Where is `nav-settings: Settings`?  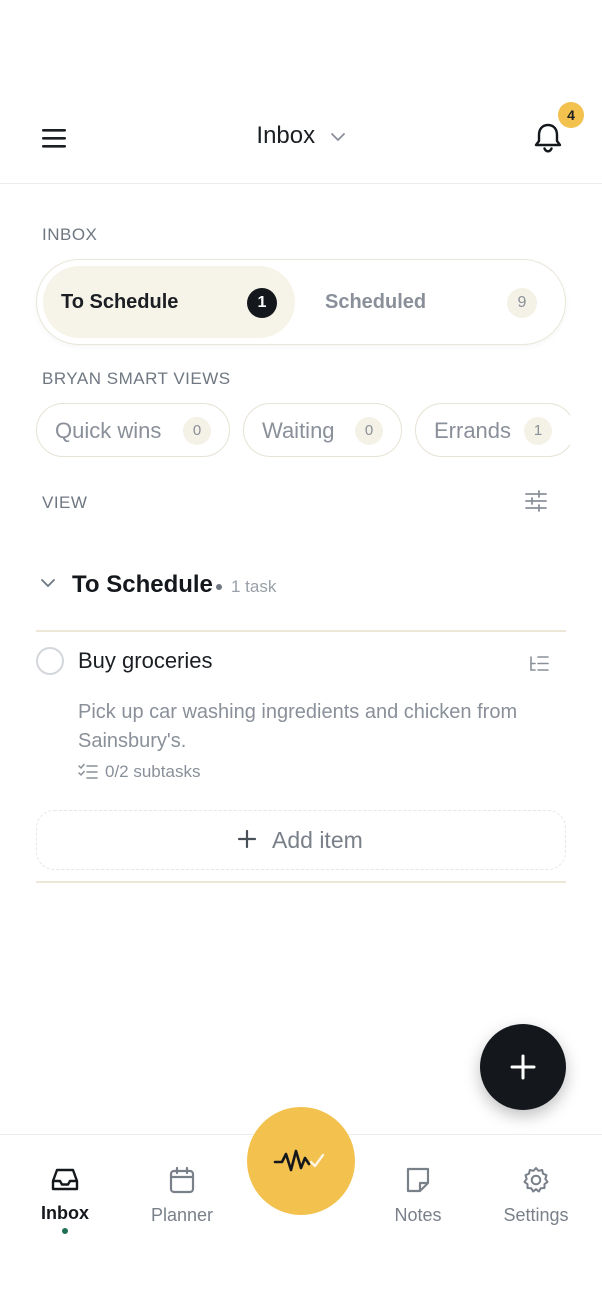 nav-settings: Settings is located at coordinates (536, 1205).